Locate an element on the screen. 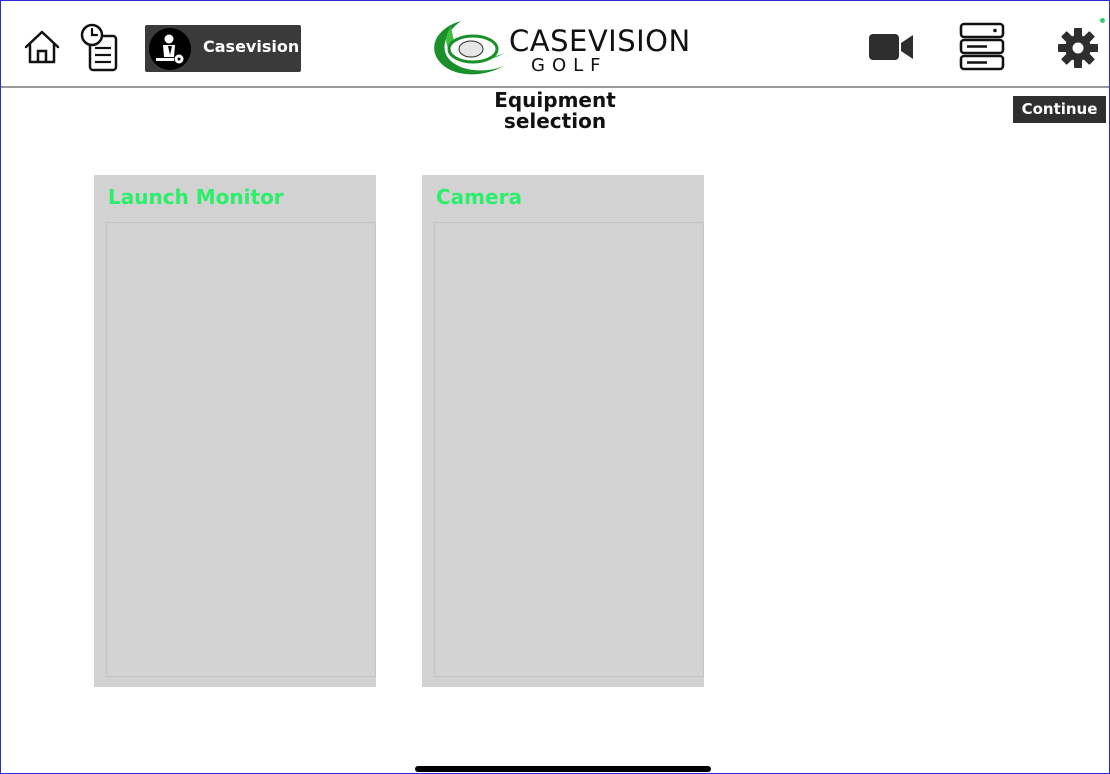  user-profile-button: Casevision is located at coordinates (223, 48).